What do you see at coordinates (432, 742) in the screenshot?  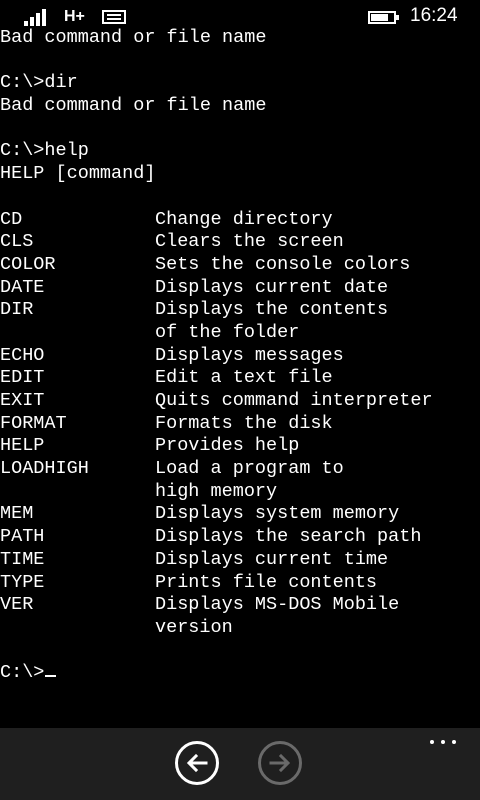 I see `ellipsis-icon` at bounding box center [432, 742].